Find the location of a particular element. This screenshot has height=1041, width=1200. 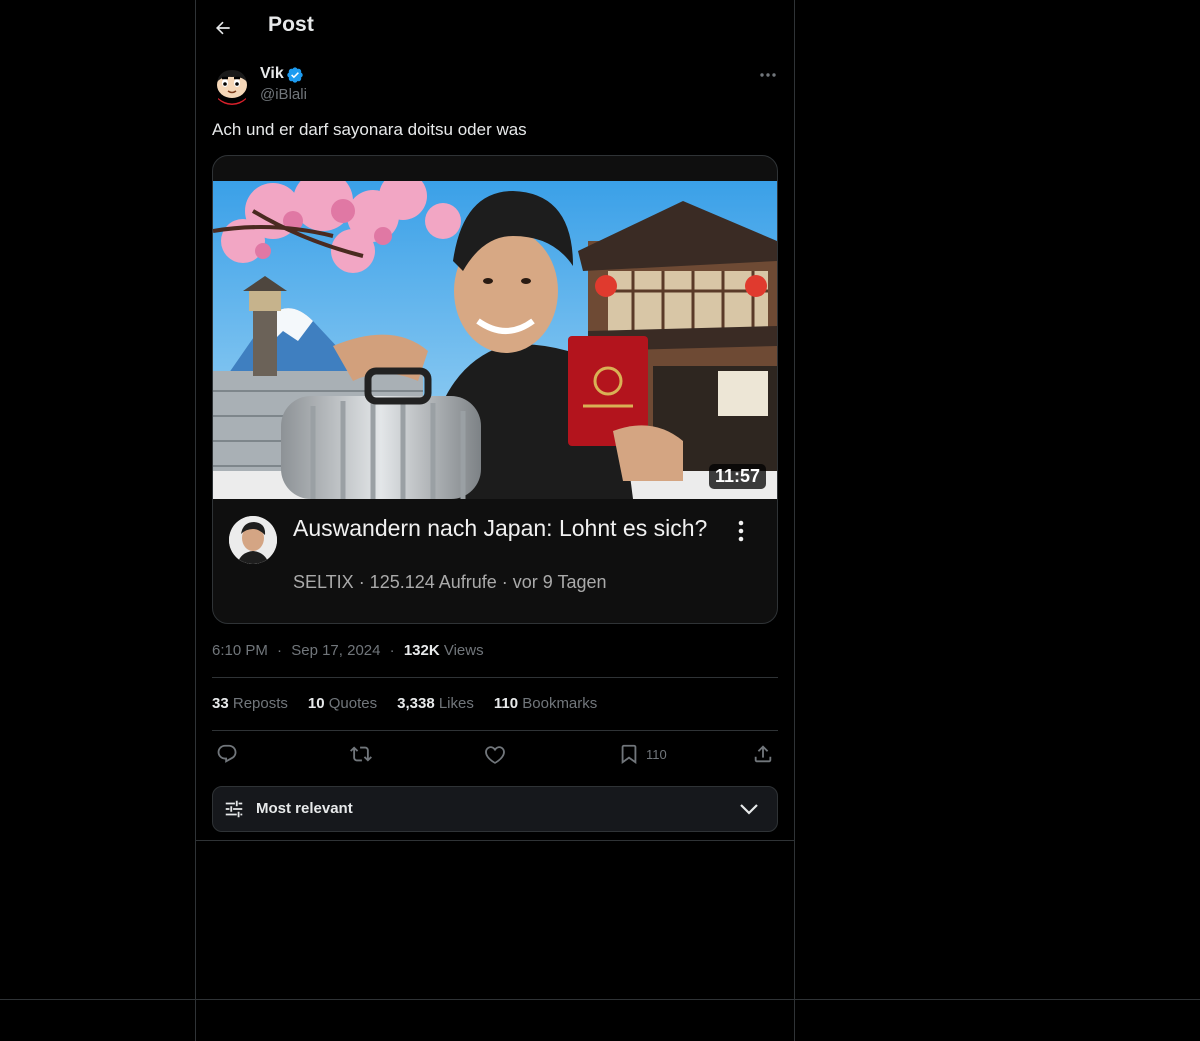

heart-icon is located at coordinates (495, 755).